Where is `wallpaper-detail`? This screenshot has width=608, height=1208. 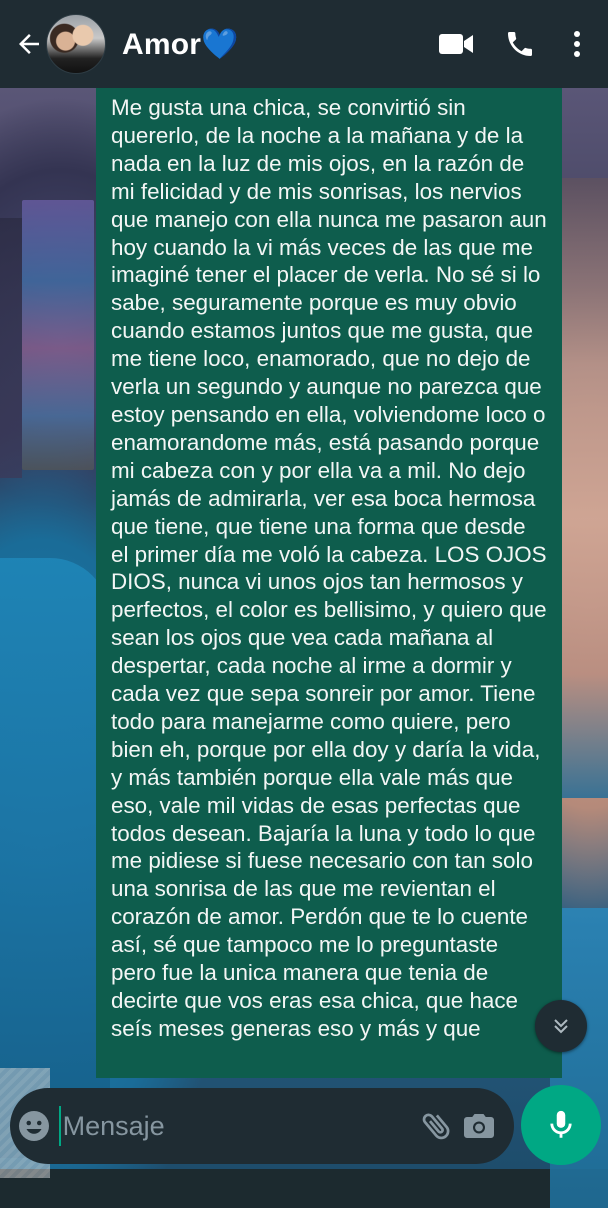 wallpaper-detail is located at coordinates (11, 348).